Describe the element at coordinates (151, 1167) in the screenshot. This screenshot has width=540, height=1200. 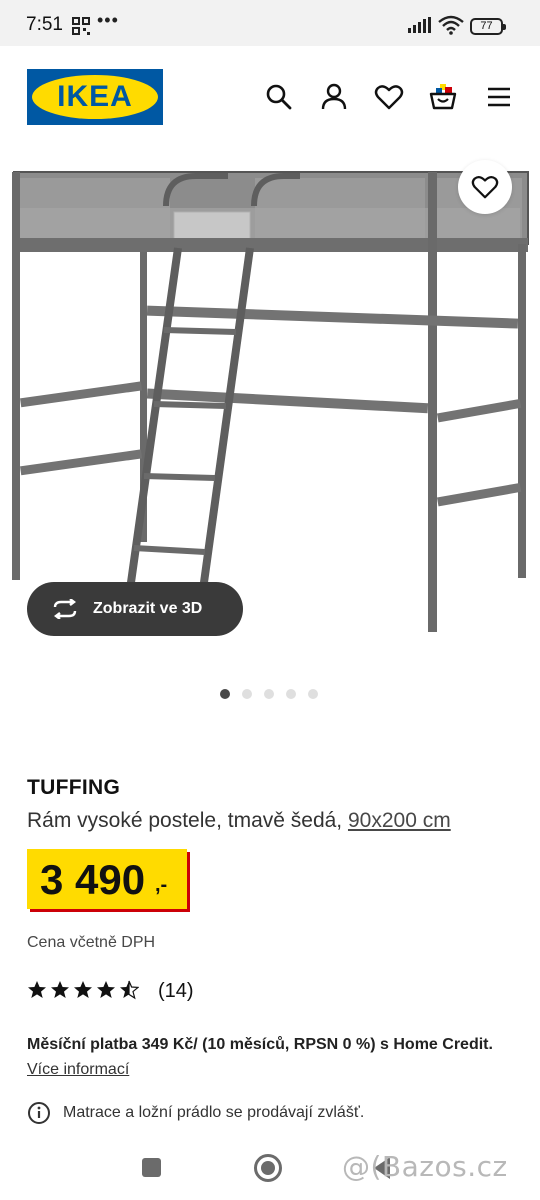
I see `recent-apps-button` at that location.